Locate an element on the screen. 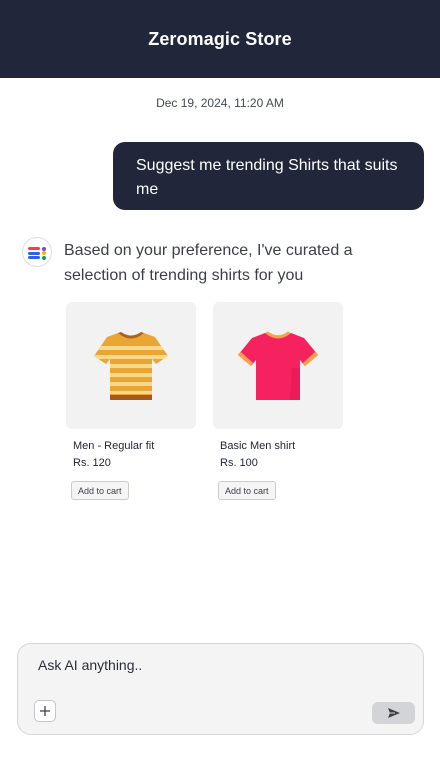  product-card: Men - Regular fit Rs. 120 Add to cart is located at coordinates (132, 401).